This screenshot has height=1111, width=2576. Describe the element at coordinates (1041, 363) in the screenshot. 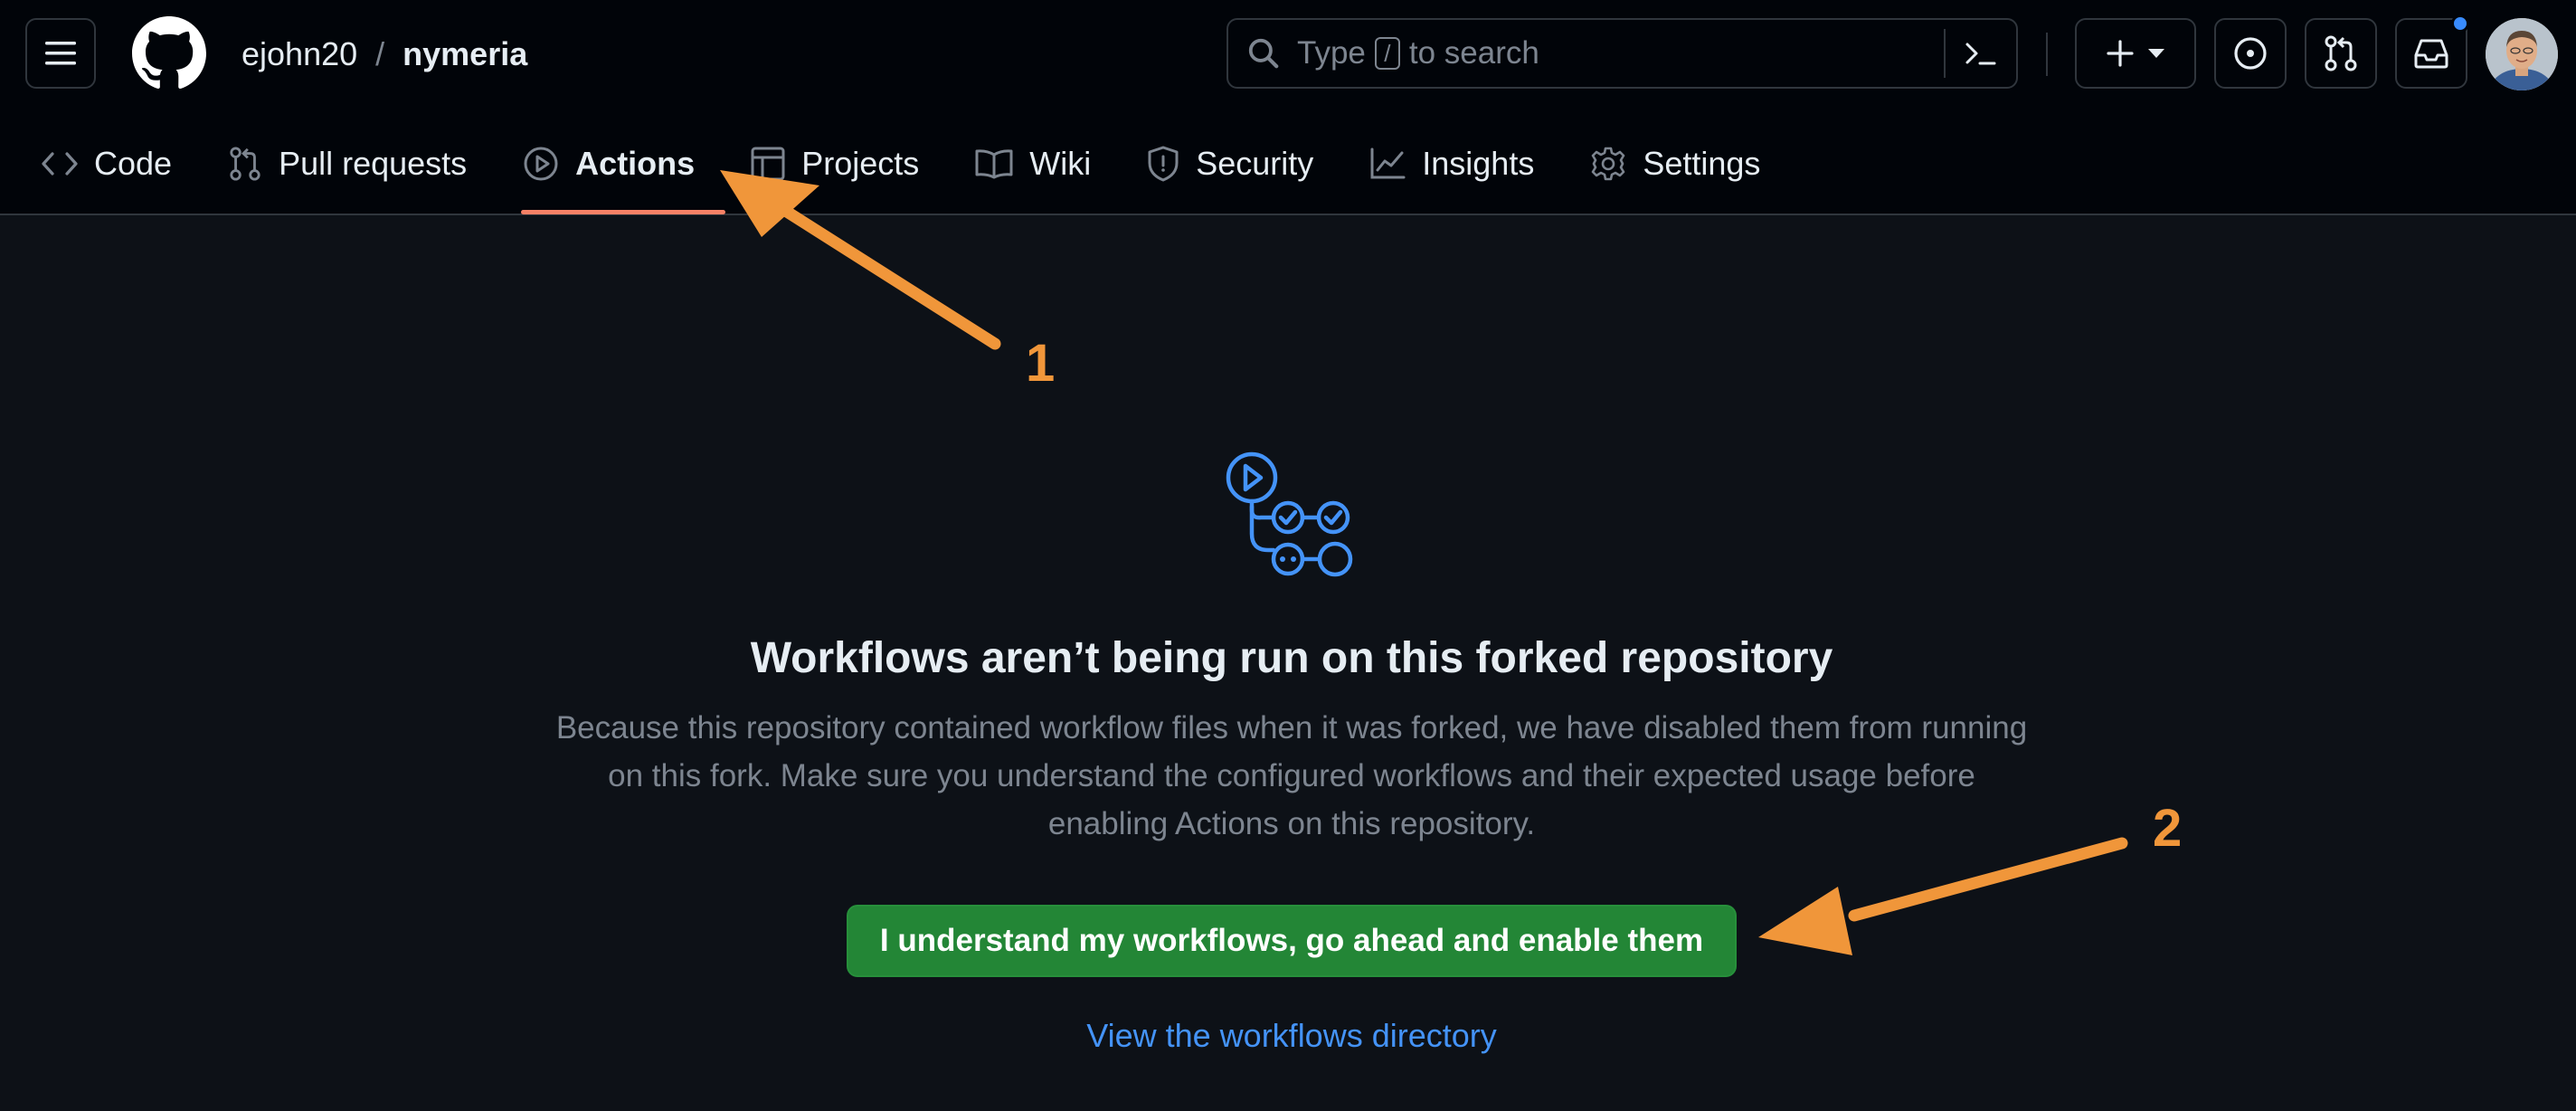

I see `annotation-marker-1: 1` at that location.